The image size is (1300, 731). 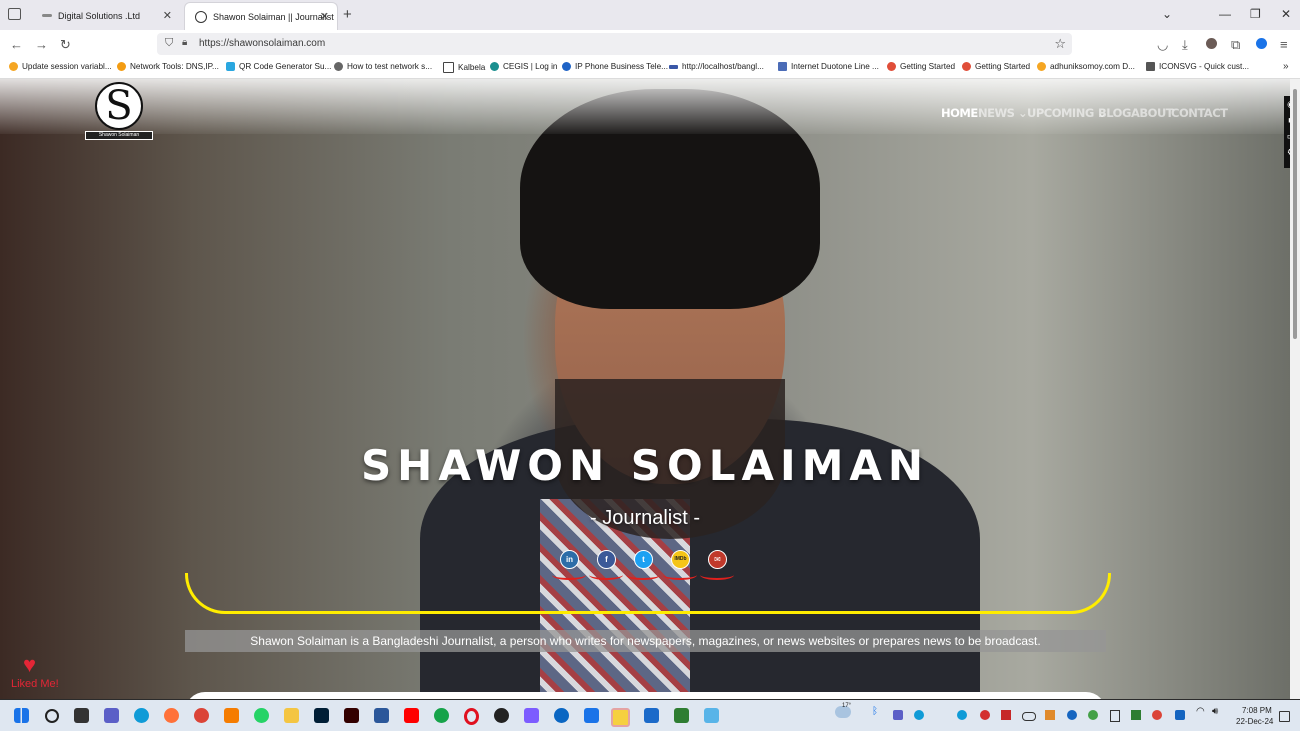 What do you see at coordinates (523, 66) in the screenshot?
I see `bookmark-item: CEGIS | Log in` at bounding box center [523, 66].